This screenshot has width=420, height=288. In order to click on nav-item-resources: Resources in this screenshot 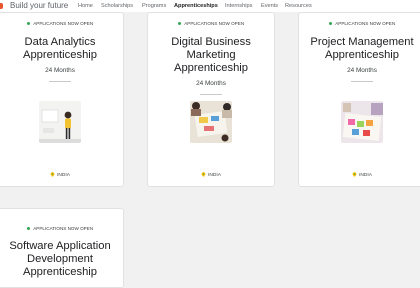, I will do `click(298, 6)`.